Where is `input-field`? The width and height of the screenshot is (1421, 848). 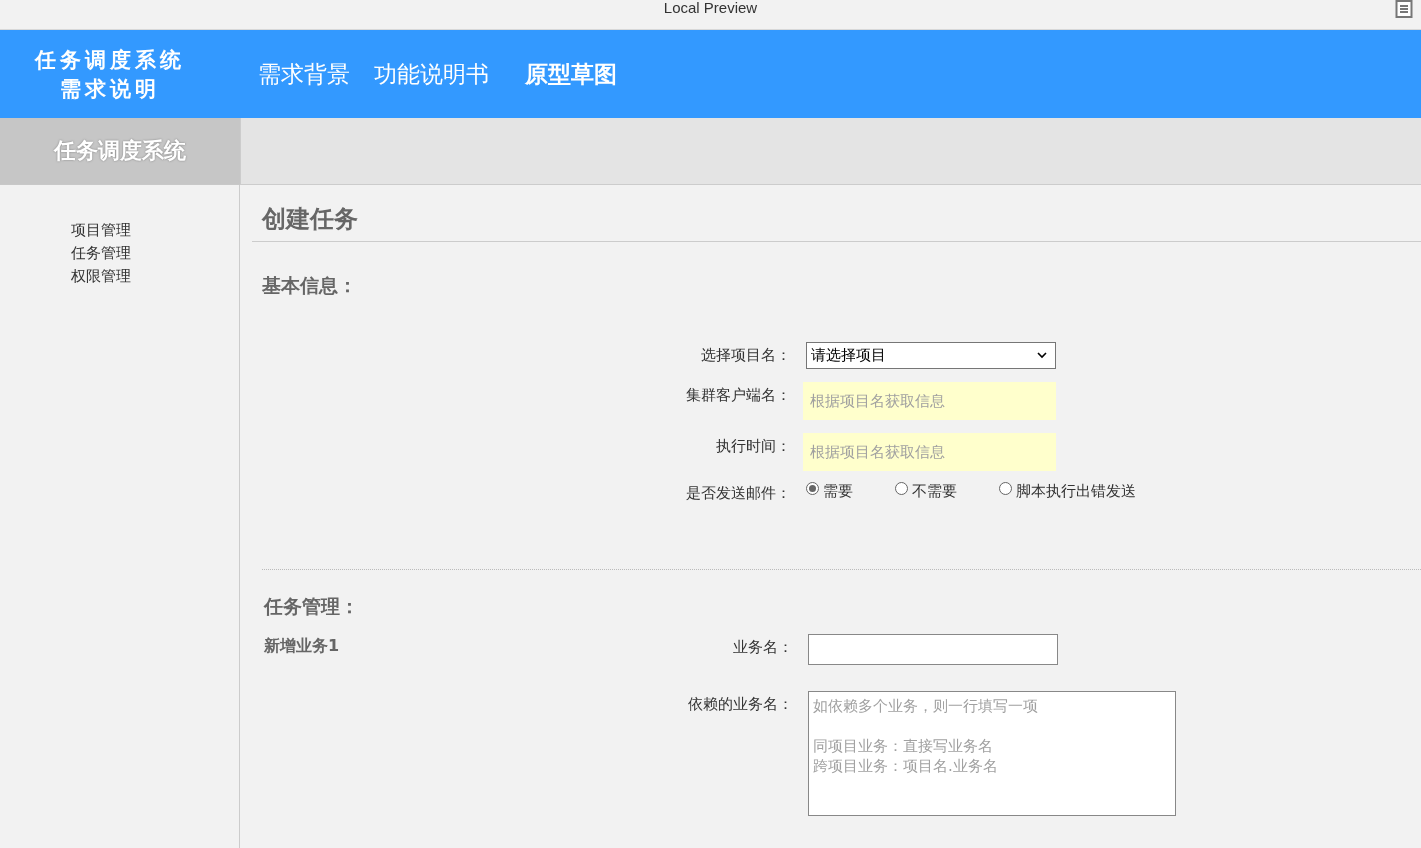
input-field is located at coordinates (933, 649).